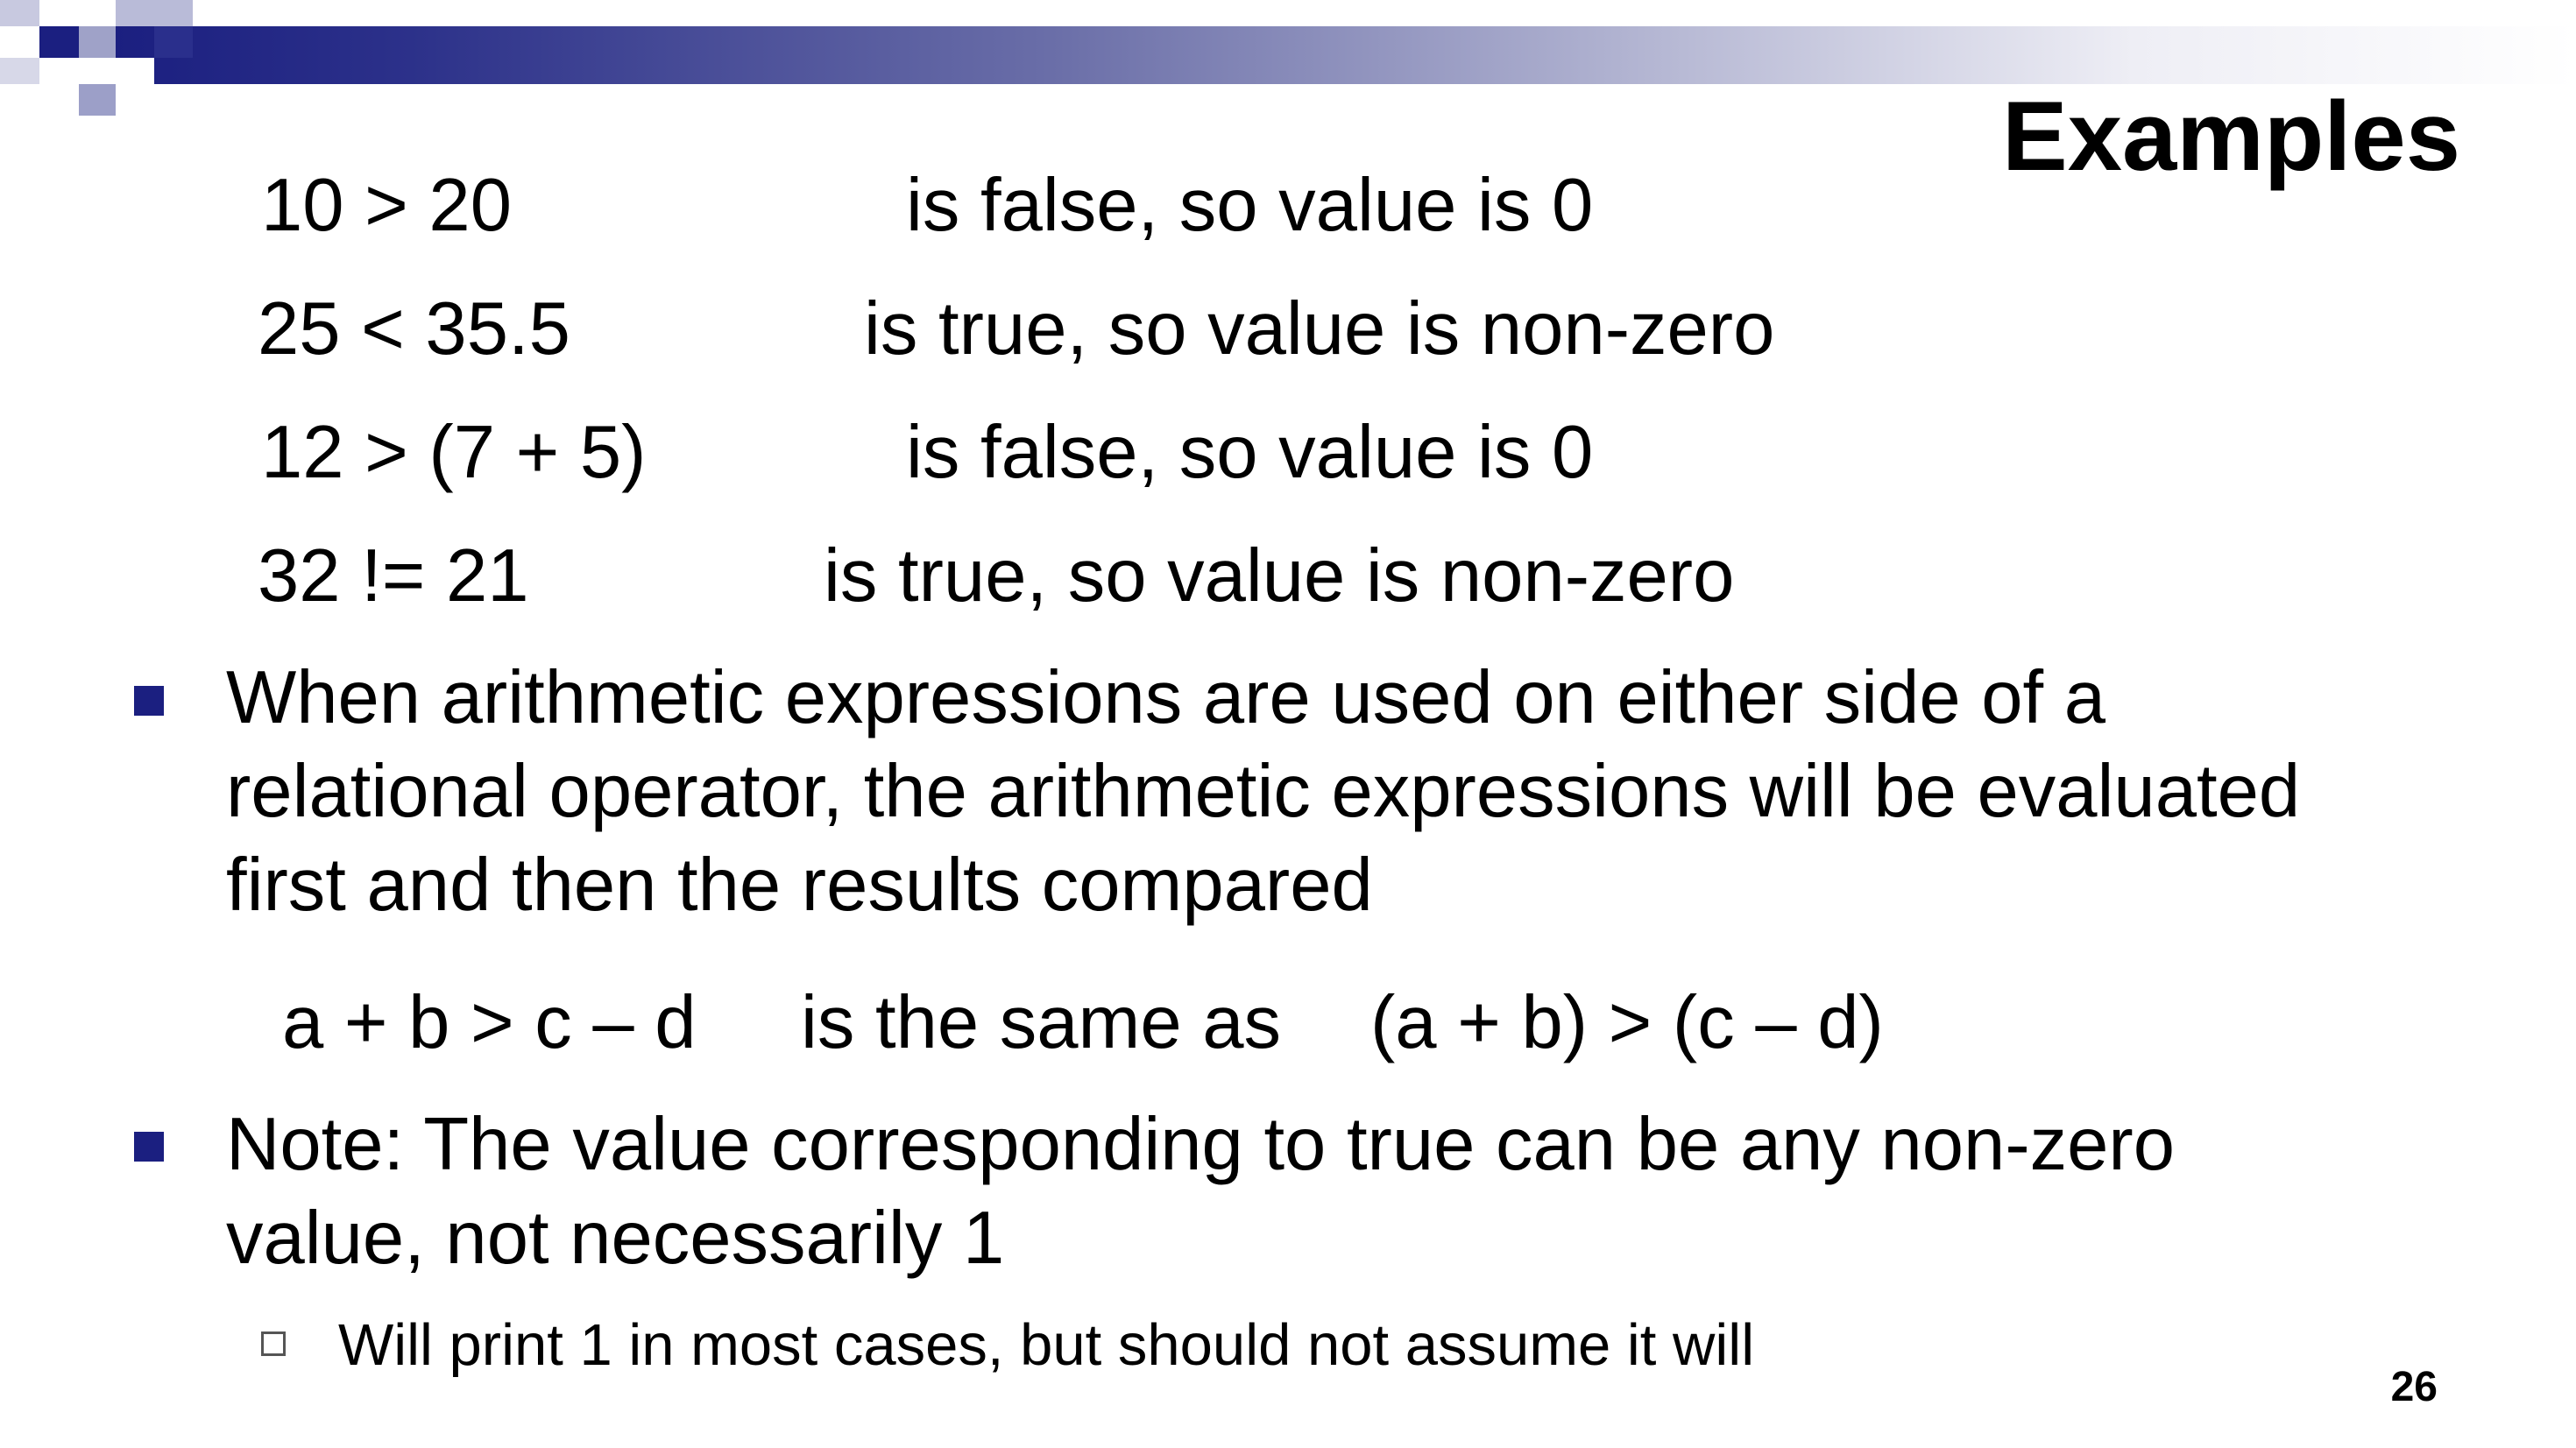 This screenshot has height=1448, width=2576. Describe the element at coordinates (489, 1022) in the screenshot. I see `equivalence-left: a + b > c – d` at that location.